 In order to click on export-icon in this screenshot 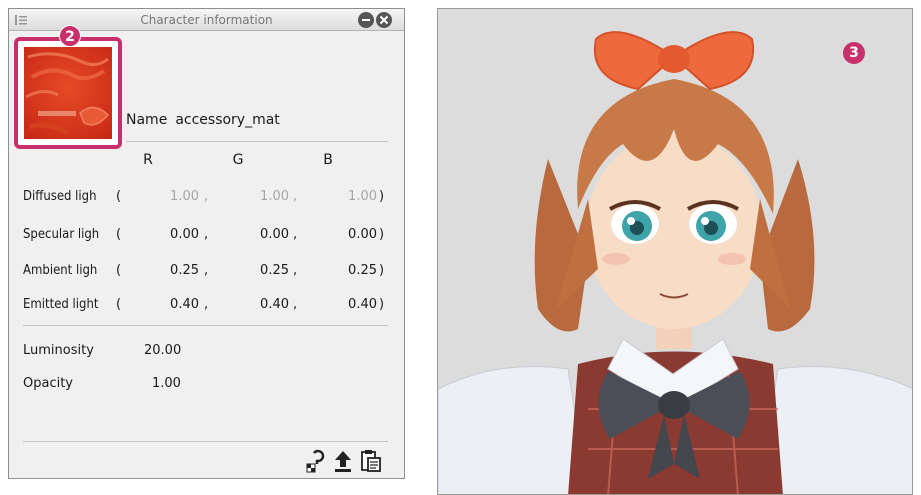, I will do `click(343, 461)`.